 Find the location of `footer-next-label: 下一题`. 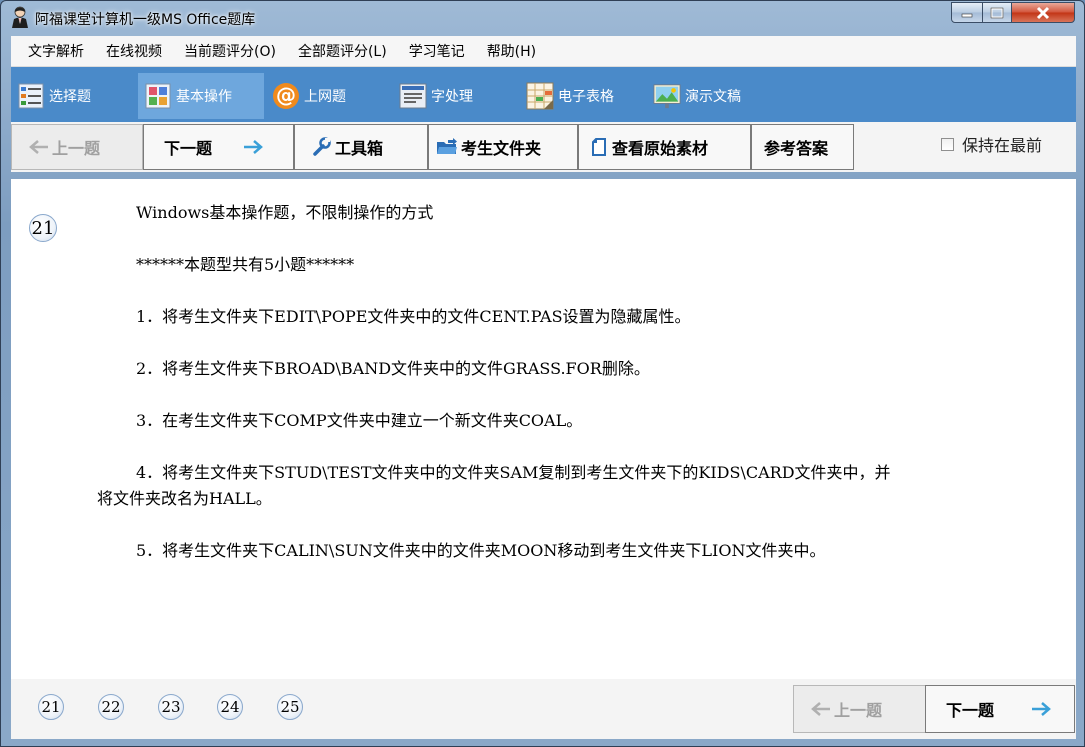

footer-next-label: 下一题 is located at coordinates (970, 710).